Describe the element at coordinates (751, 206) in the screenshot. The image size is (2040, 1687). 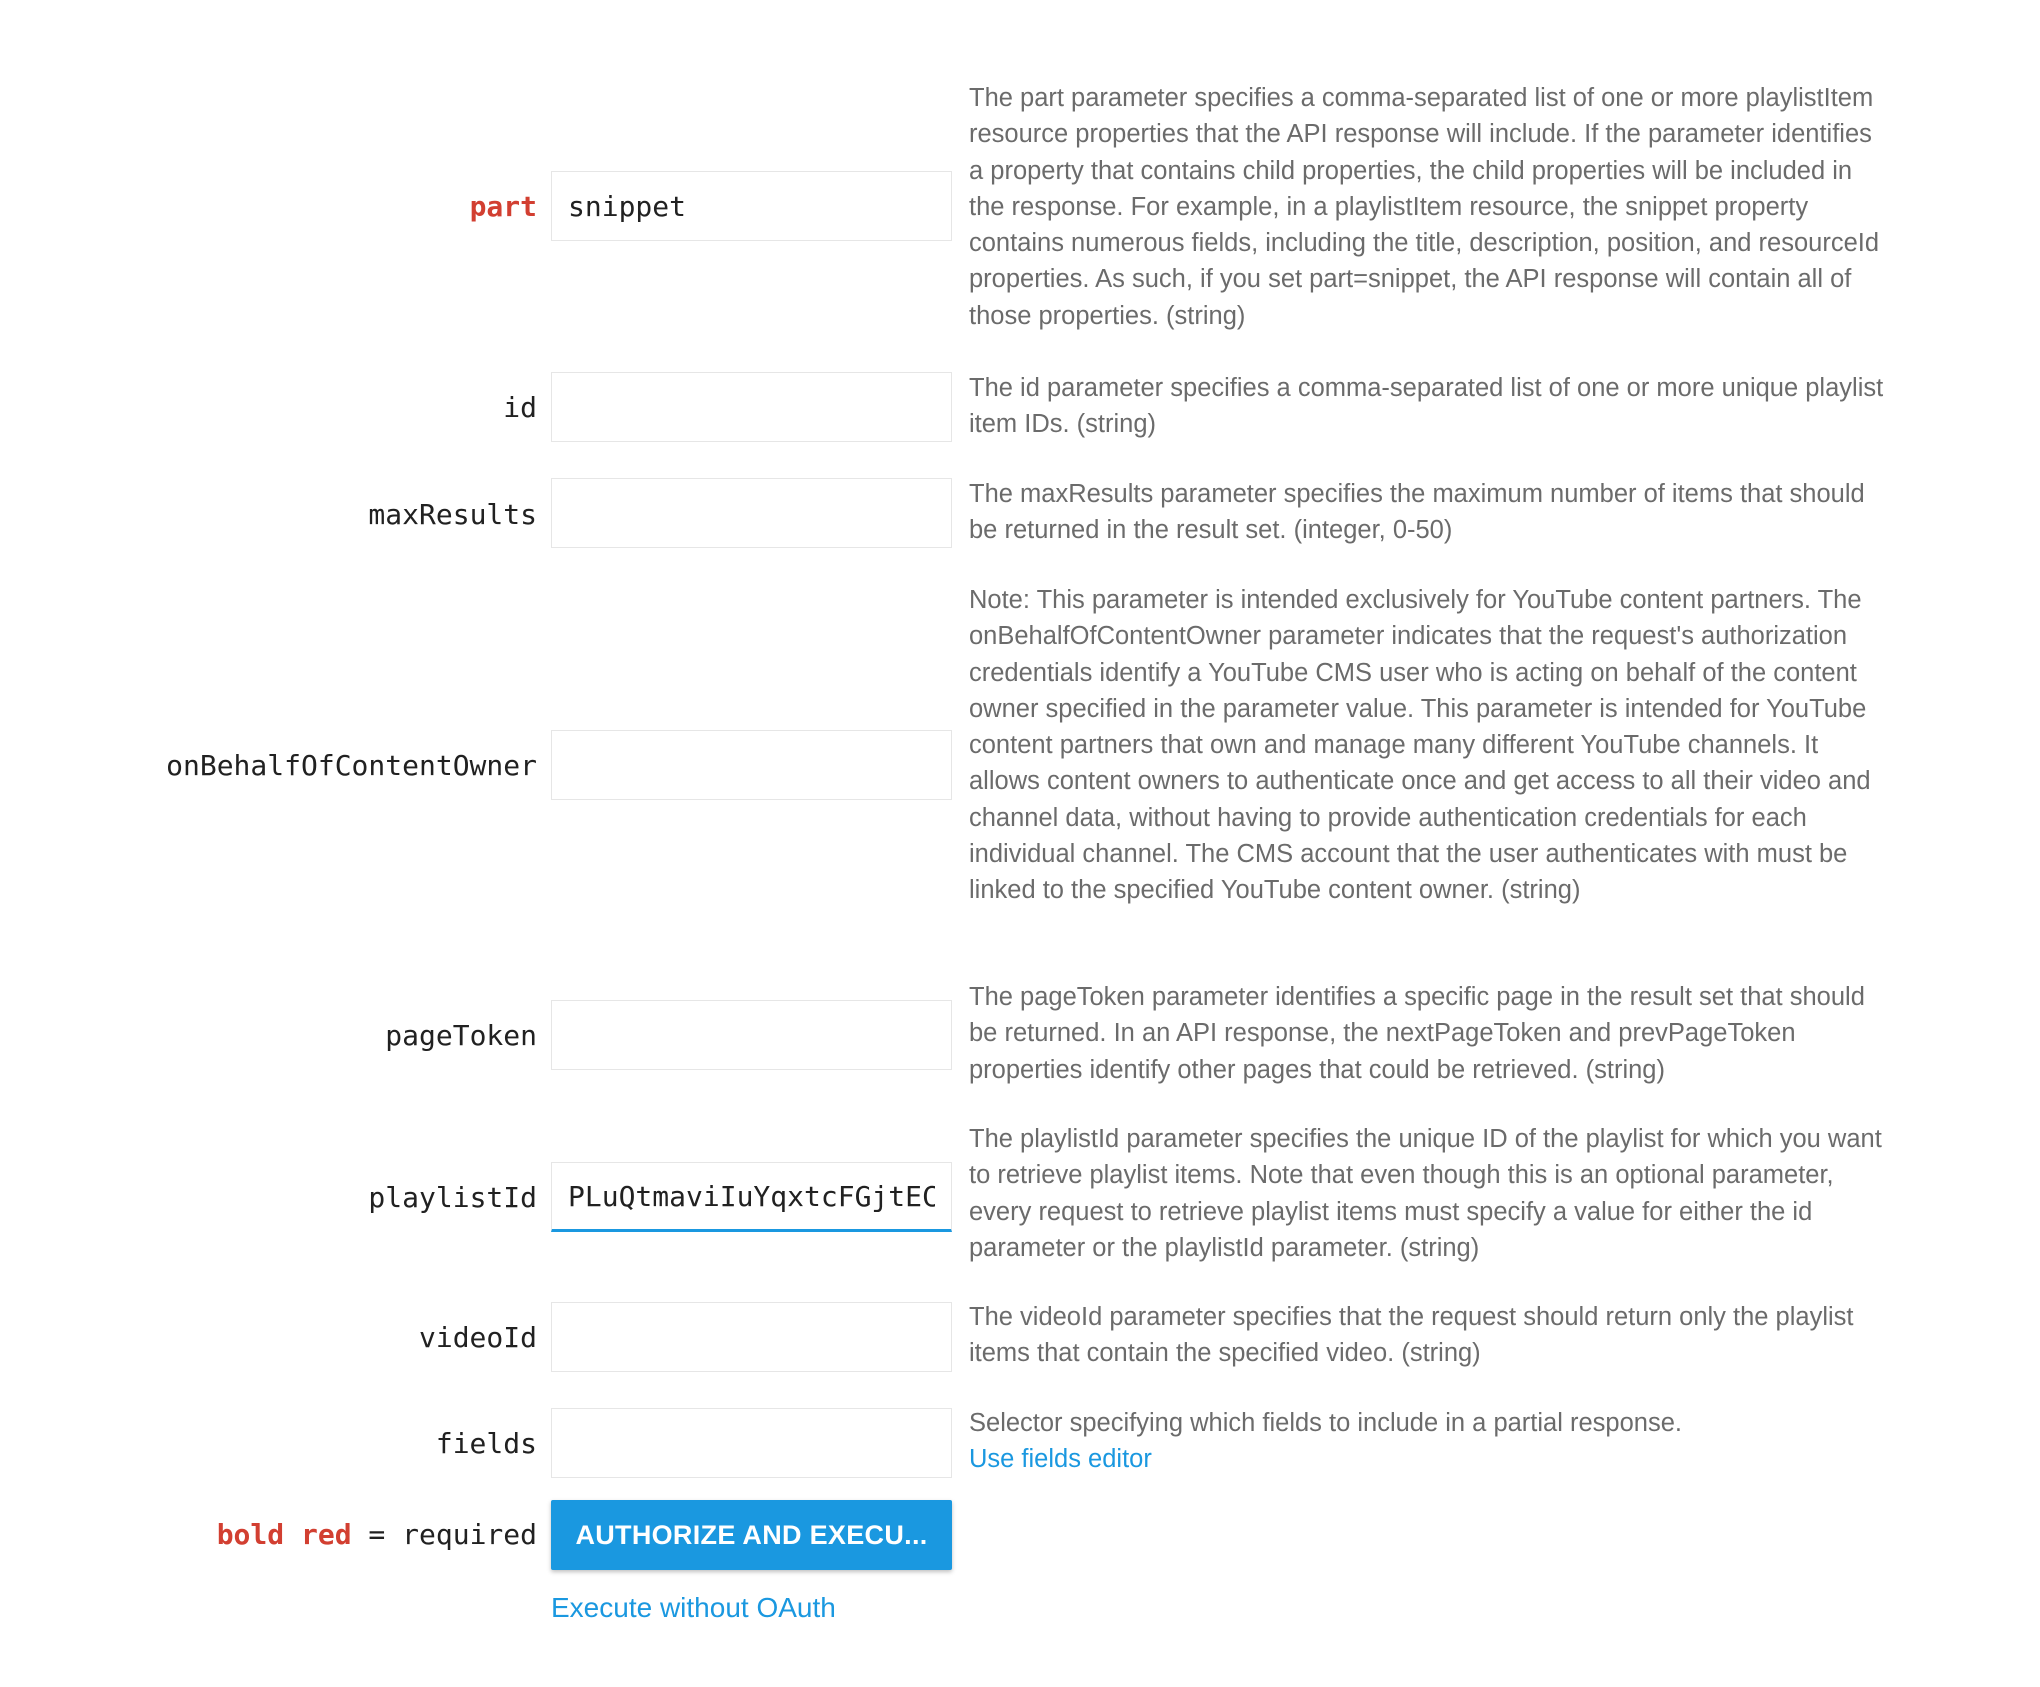
I see `part-input` at that location.